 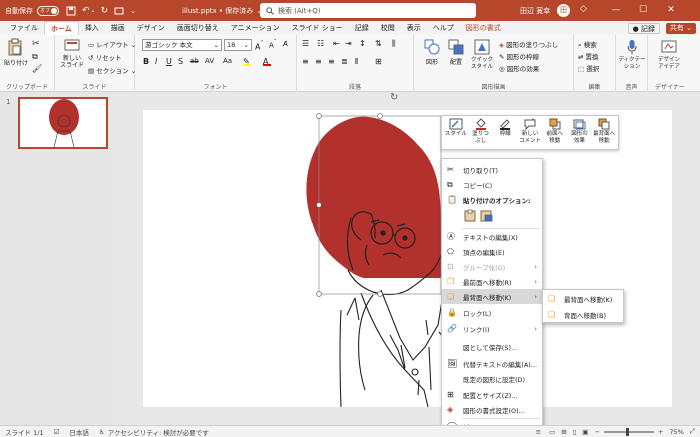 I want to click on document-title: illust.pptx • 保存済み, so click(x=217, y=11).